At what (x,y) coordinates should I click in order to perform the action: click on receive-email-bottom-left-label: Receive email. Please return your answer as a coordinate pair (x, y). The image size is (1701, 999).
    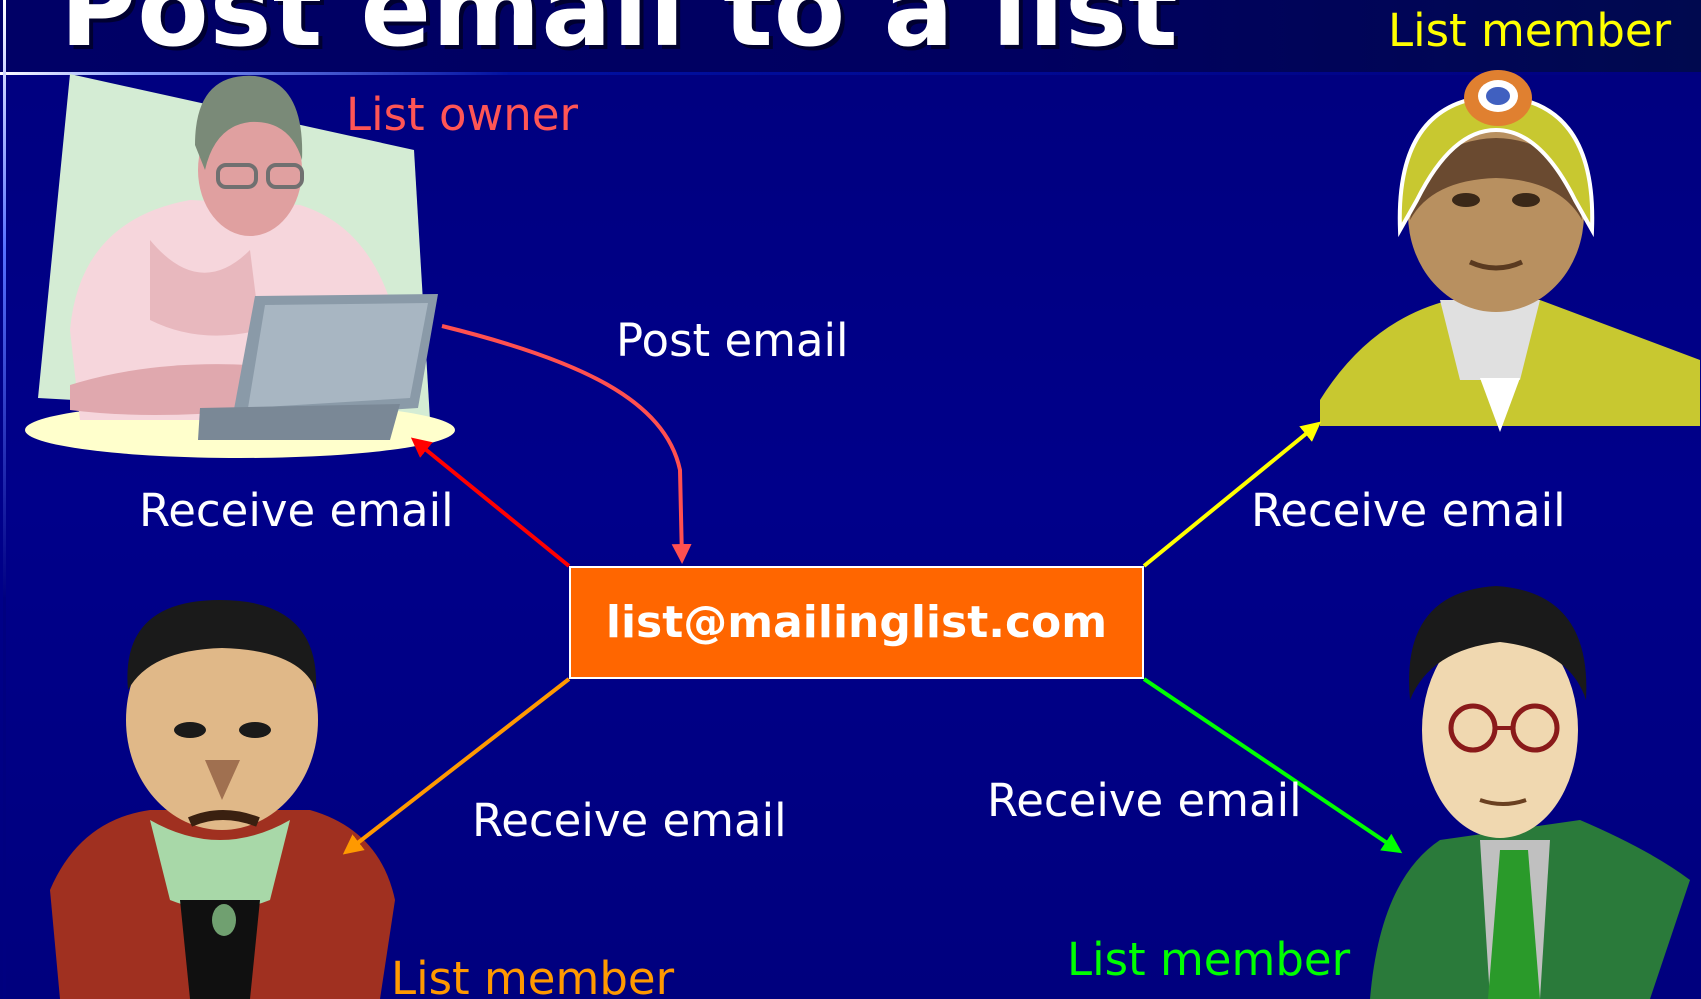
    Looking at the image, I should click on (629, 820).